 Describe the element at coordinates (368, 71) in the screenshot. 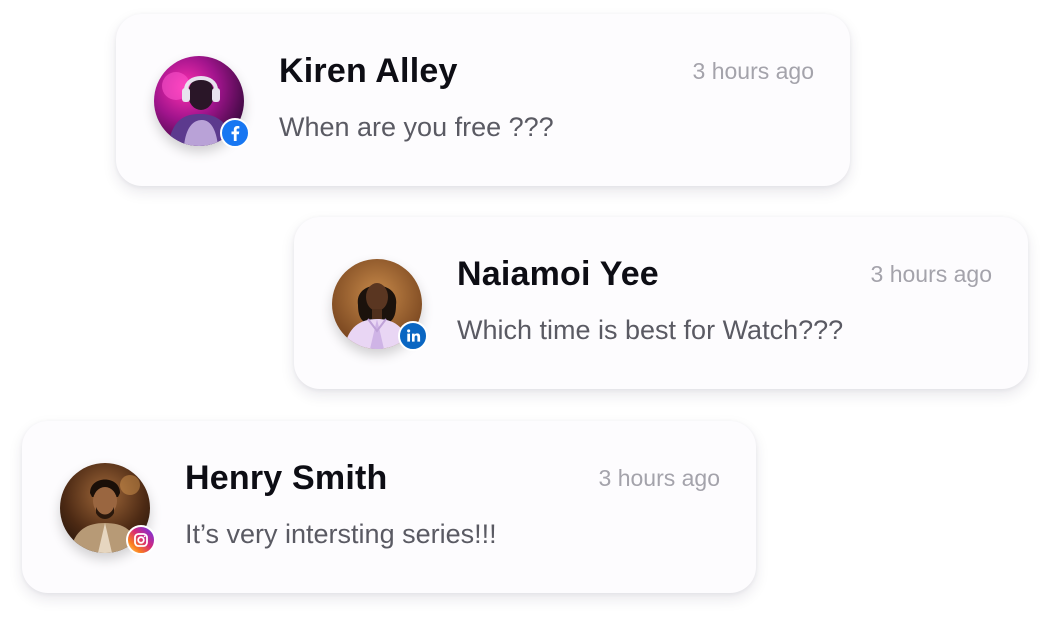

I see `sender-name: Kiren Alley` at that location.